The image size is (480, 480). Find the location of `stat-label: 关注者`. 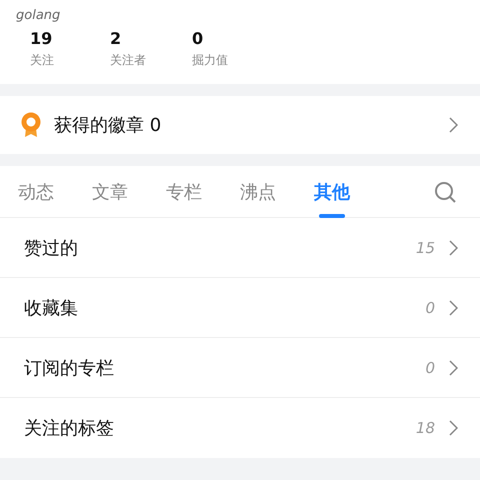

stat-label: 关注者 is located at coordinates (128, 60).